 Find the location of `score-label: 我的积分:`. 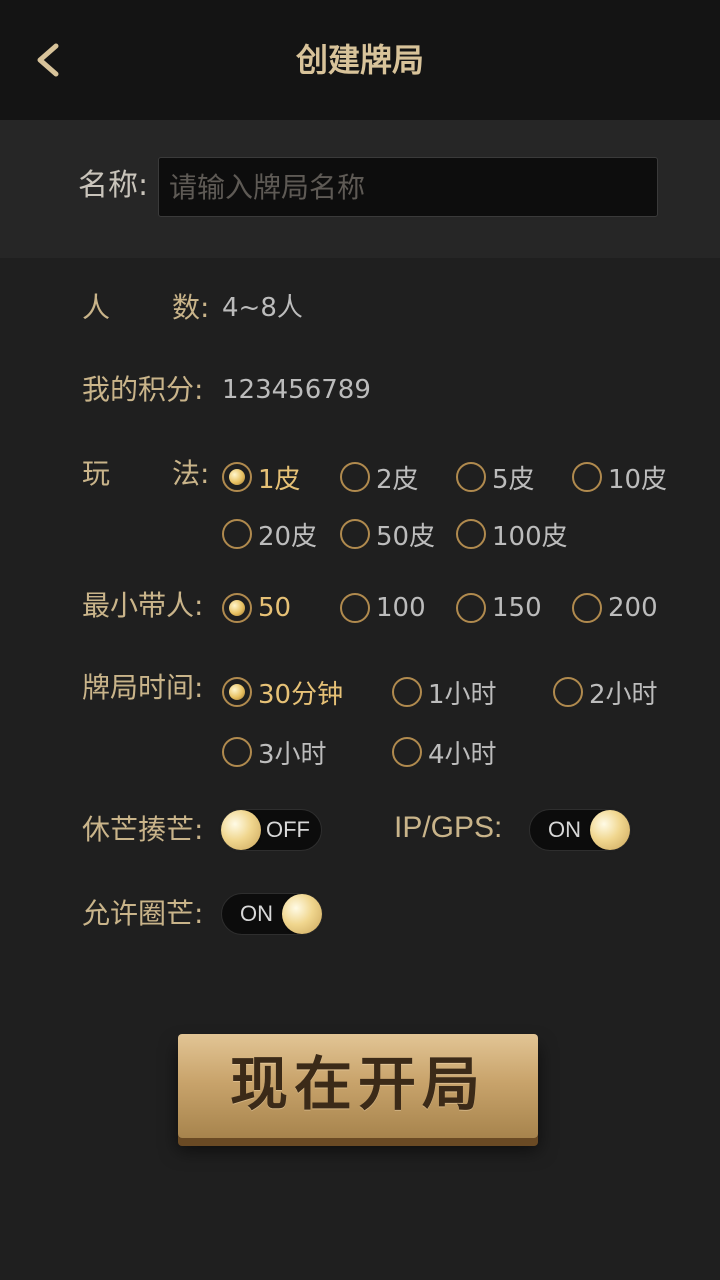

score-label: 我的积分: is located at coordinates (143, 389).